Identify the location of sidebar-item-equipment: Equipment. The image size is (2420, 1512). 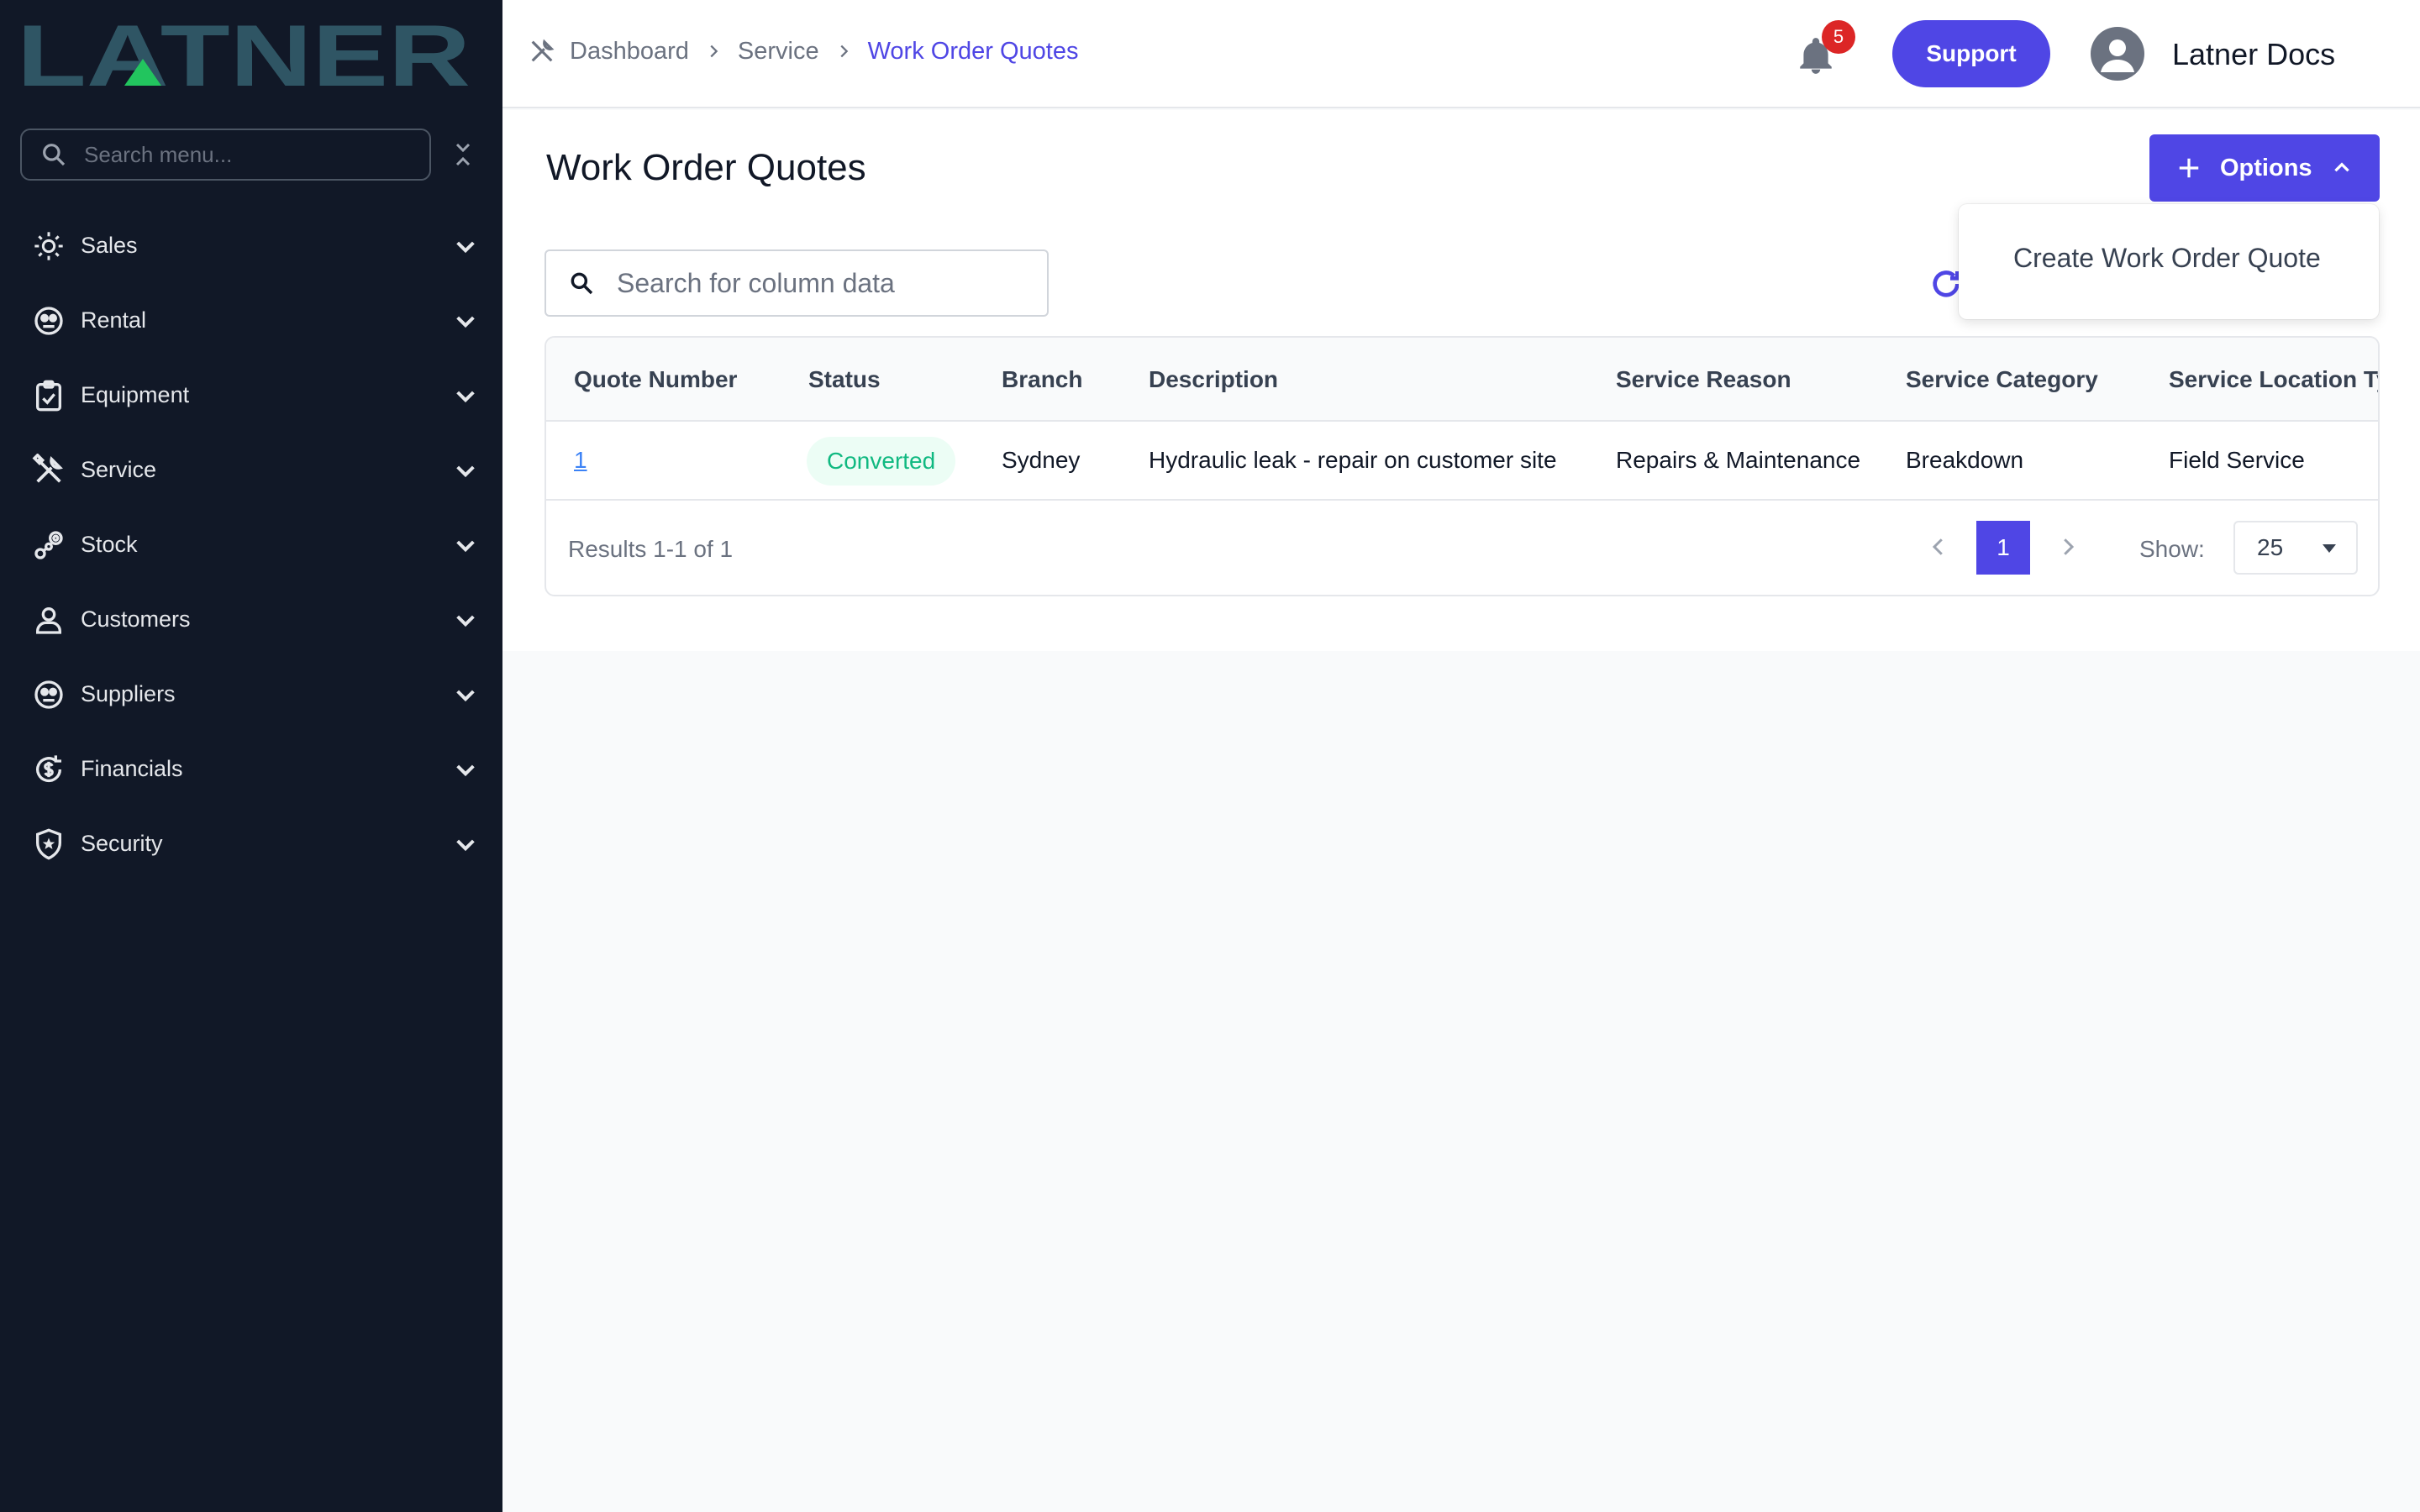
(251, 395).